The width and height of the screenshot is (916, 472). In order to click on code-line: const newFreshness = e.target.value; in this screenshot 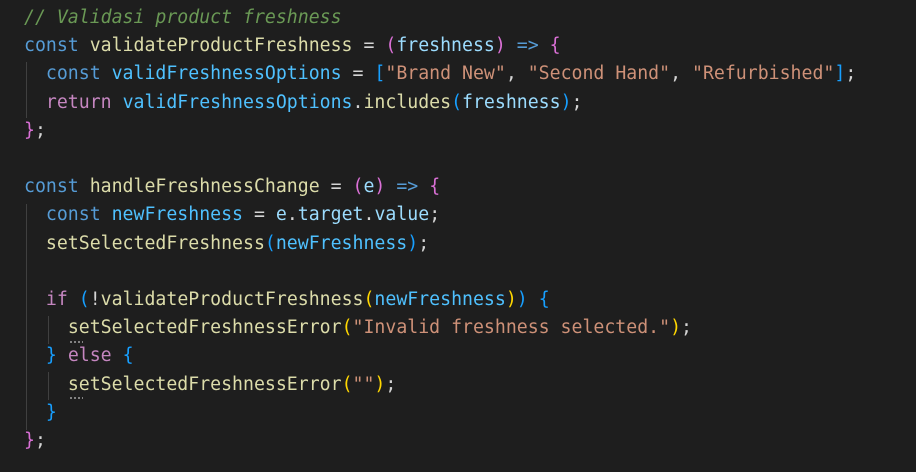, I will do `click(232, 215)`.